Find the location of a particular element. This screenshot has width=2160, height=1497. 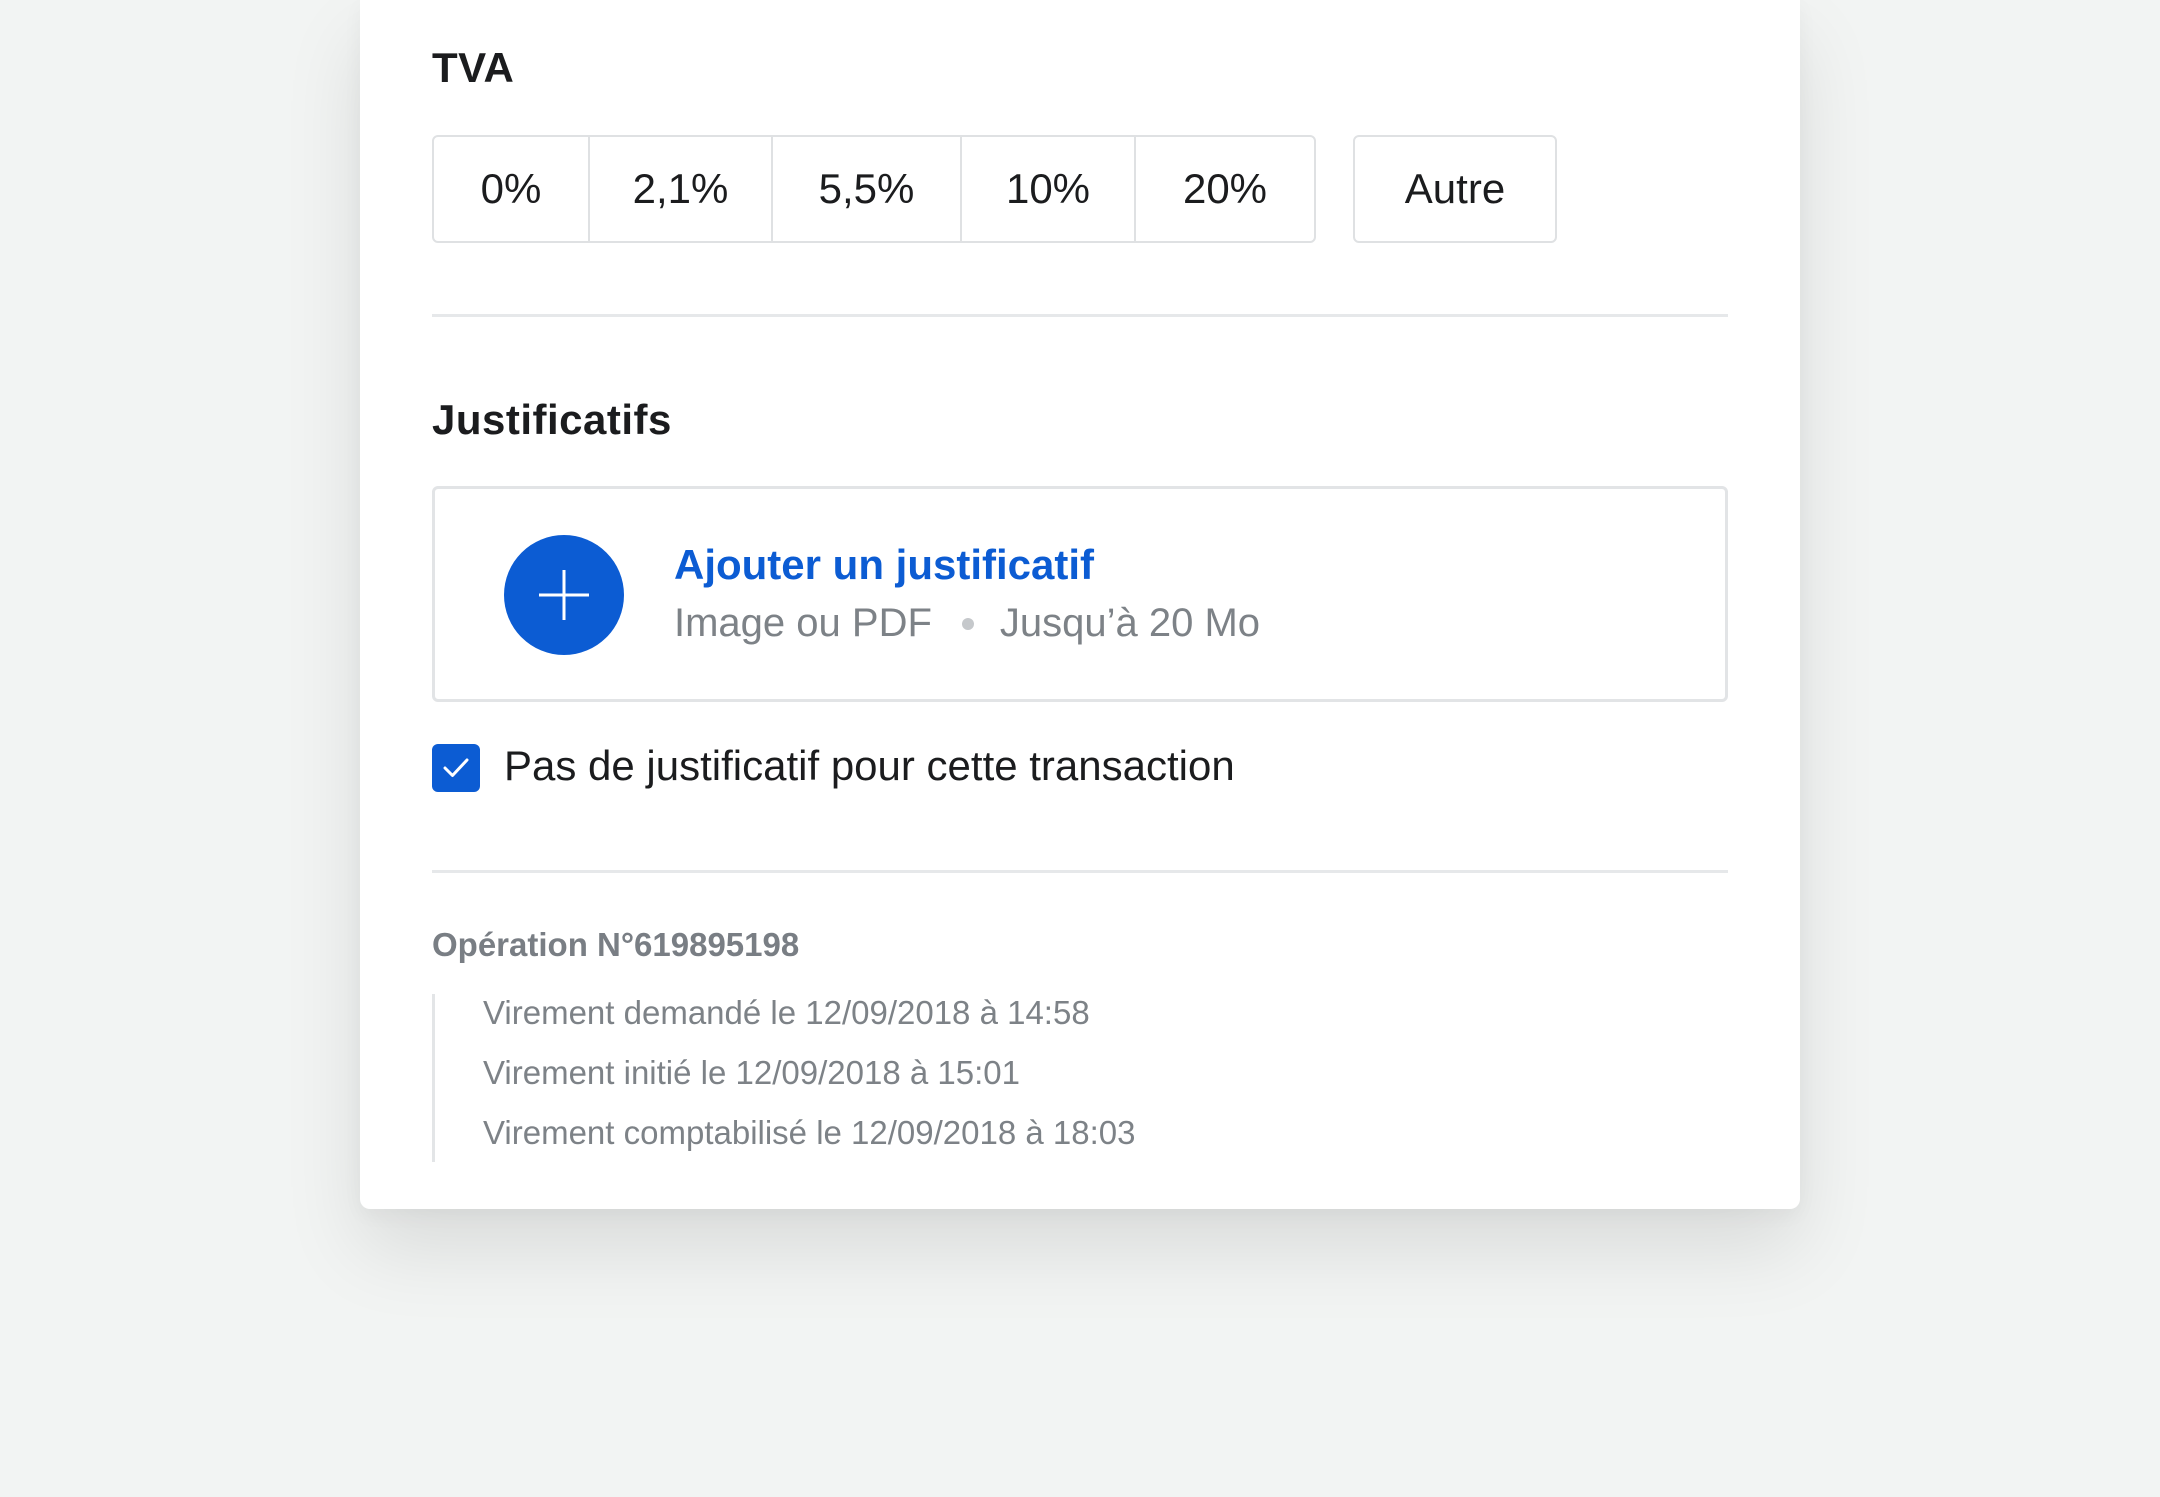

vat-option-5-5: 5,5% is located at coordinates (867, 189).